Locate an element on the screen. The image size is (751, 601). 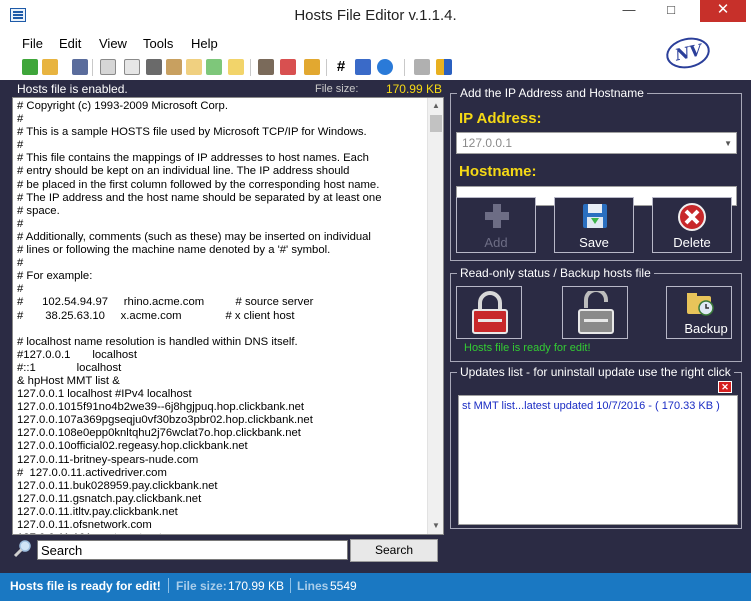
menu-view: View is located at coordinates (113, 43).